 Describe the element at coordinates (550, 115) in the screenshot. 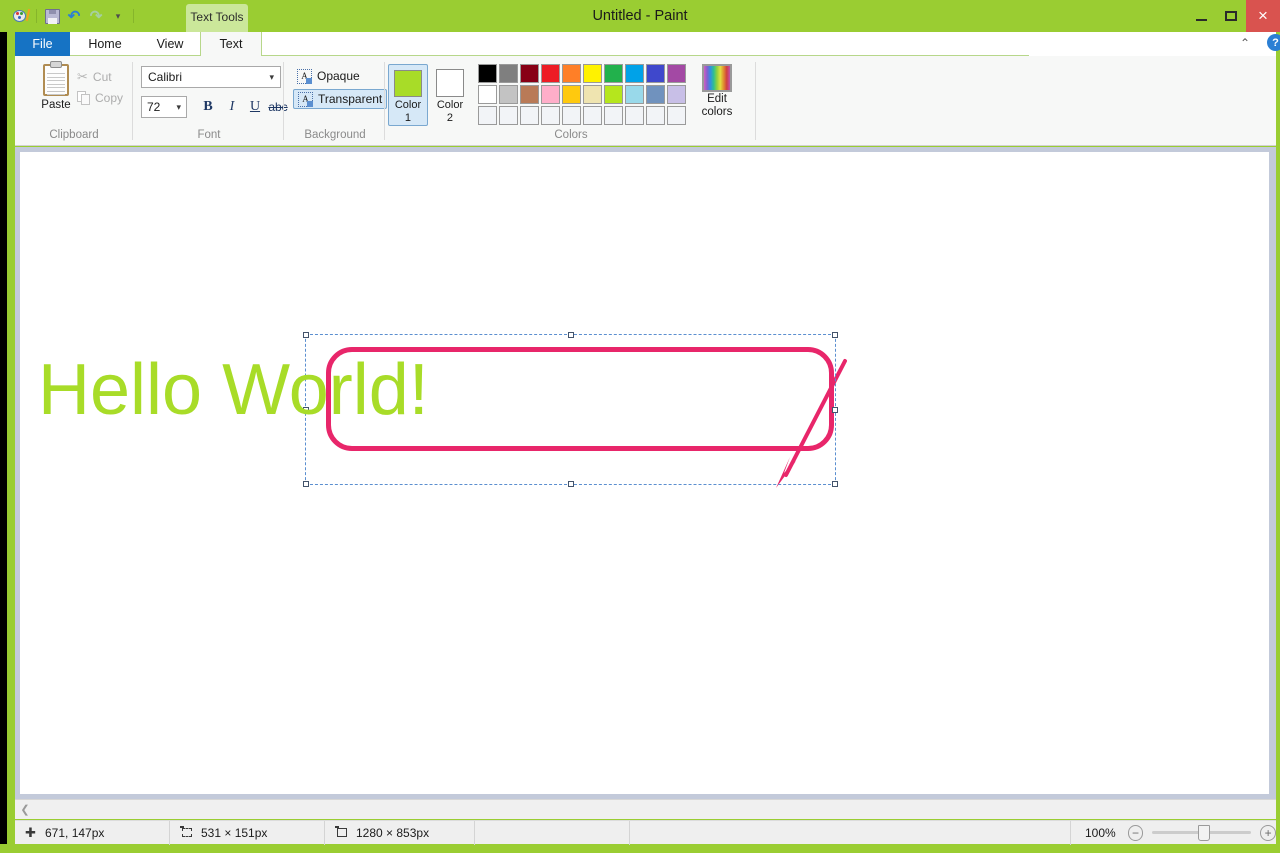

I see `palette-swatch-r3-c4` at that location.